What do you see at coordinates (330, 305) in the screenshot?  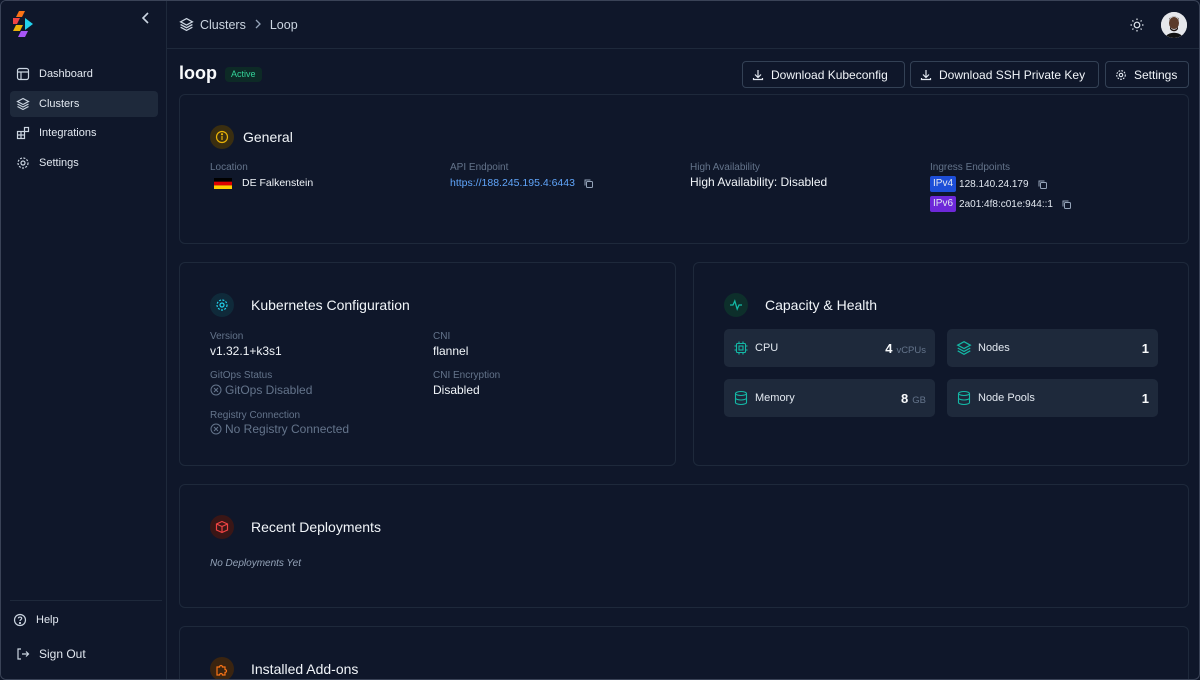 I see `kubernetes-config-title-text: Kubernetes Configuration` at bounding box center [330, 305].